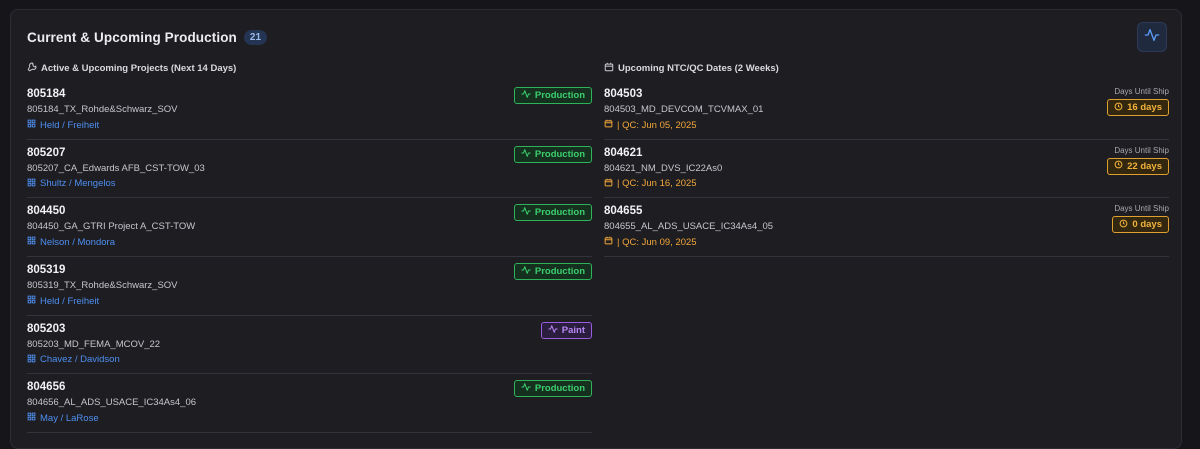 The image size is (1200, 449). I want to click on project-owners-text: May / LaRose, so click(69, 418).